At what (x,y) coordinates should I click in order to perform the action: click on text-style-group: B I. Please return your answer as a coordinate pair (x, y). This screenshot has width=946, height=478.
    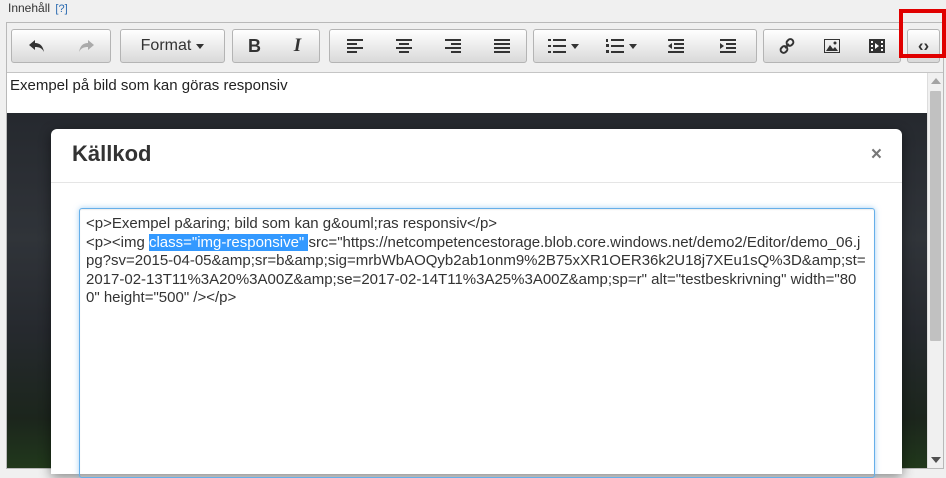
    Looking at the image, I should click on (276, 46).